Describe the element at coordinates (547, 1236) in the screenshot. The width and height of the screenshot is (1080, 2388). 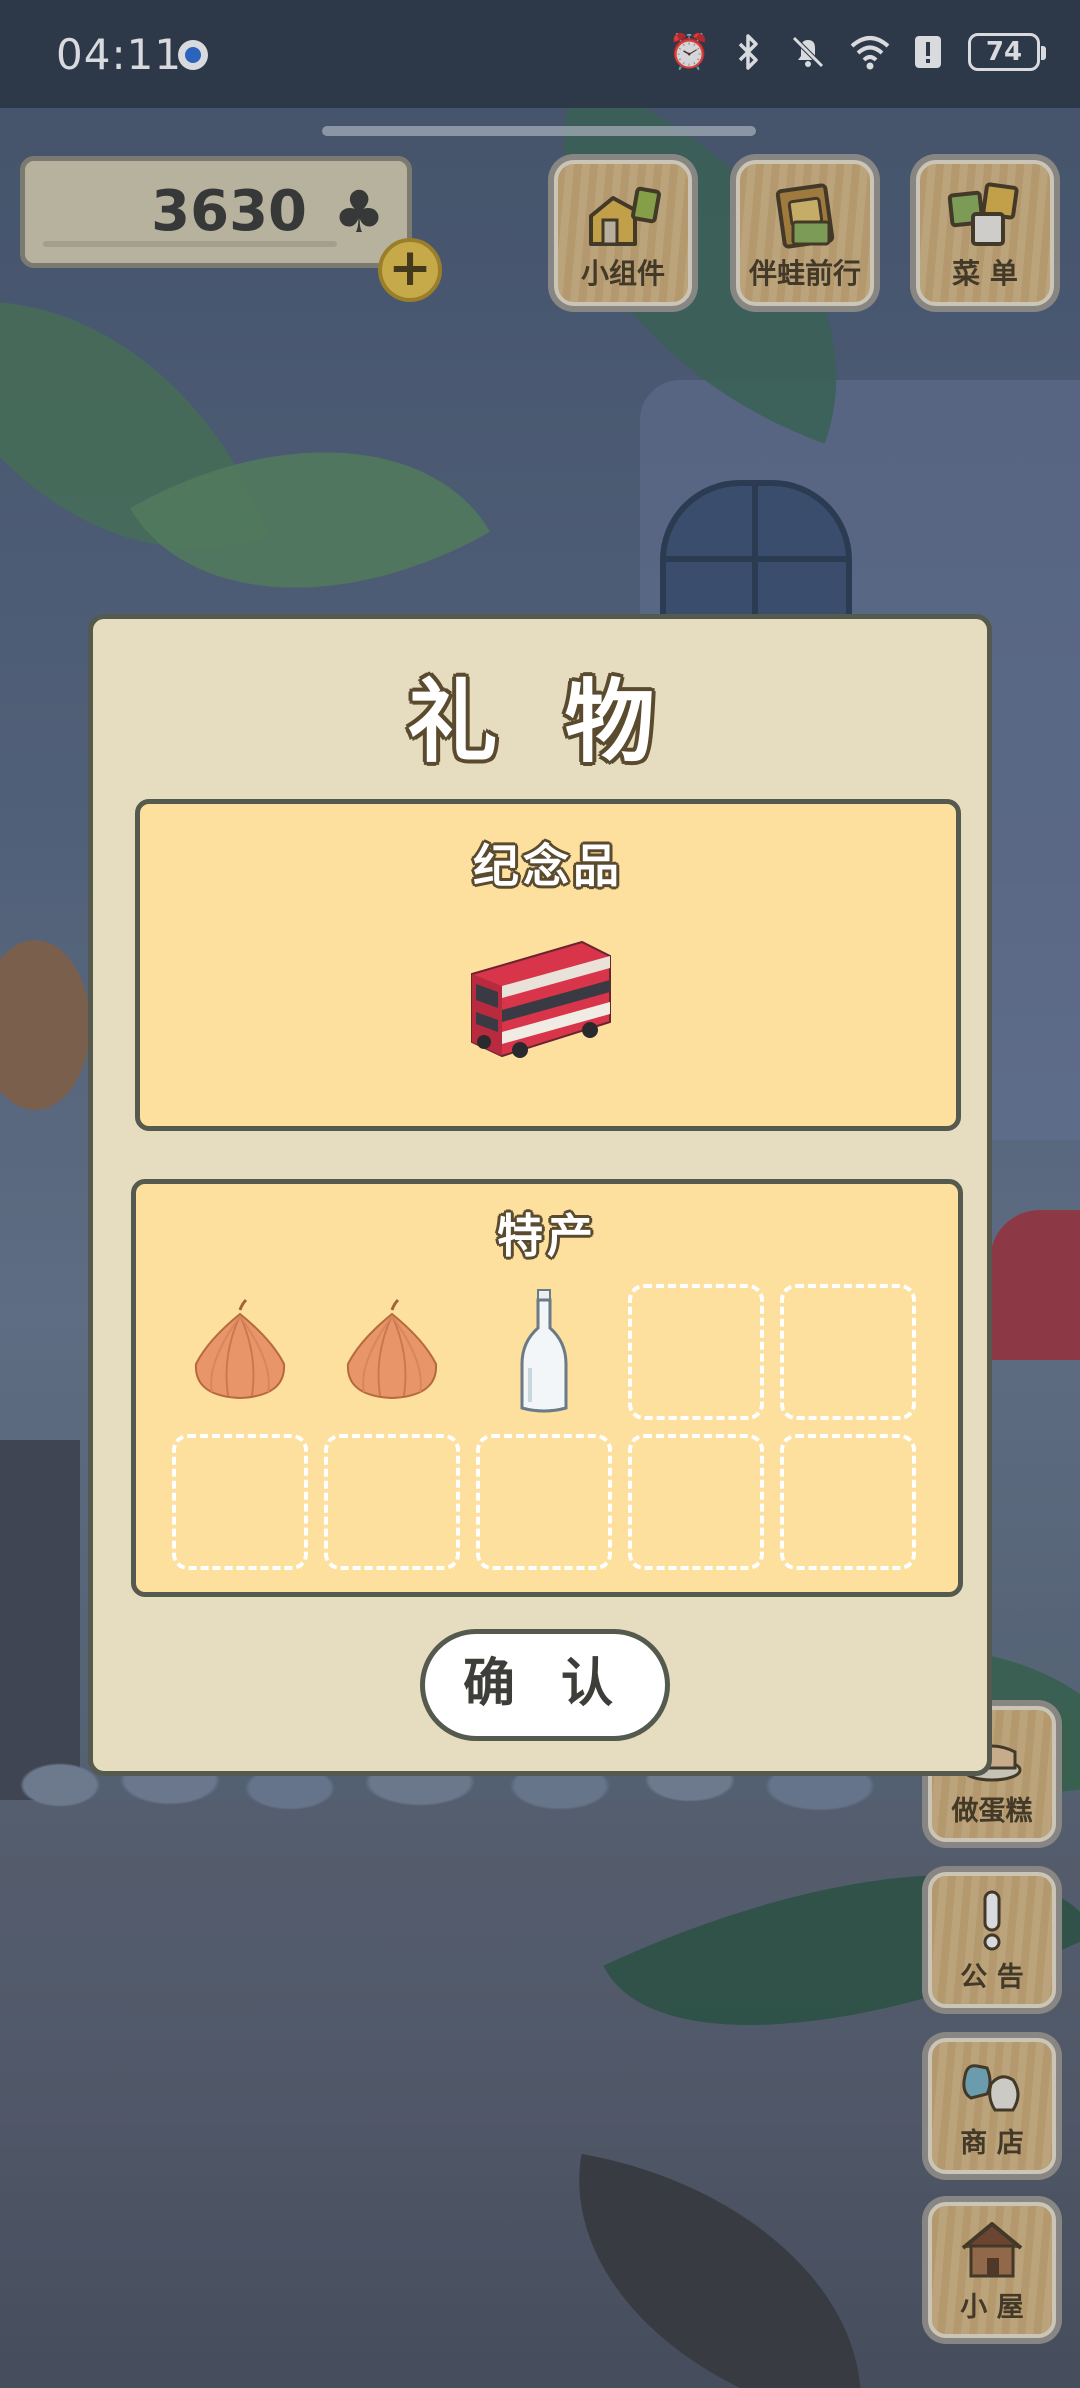
I see `specialty-title: 特产` at that location.